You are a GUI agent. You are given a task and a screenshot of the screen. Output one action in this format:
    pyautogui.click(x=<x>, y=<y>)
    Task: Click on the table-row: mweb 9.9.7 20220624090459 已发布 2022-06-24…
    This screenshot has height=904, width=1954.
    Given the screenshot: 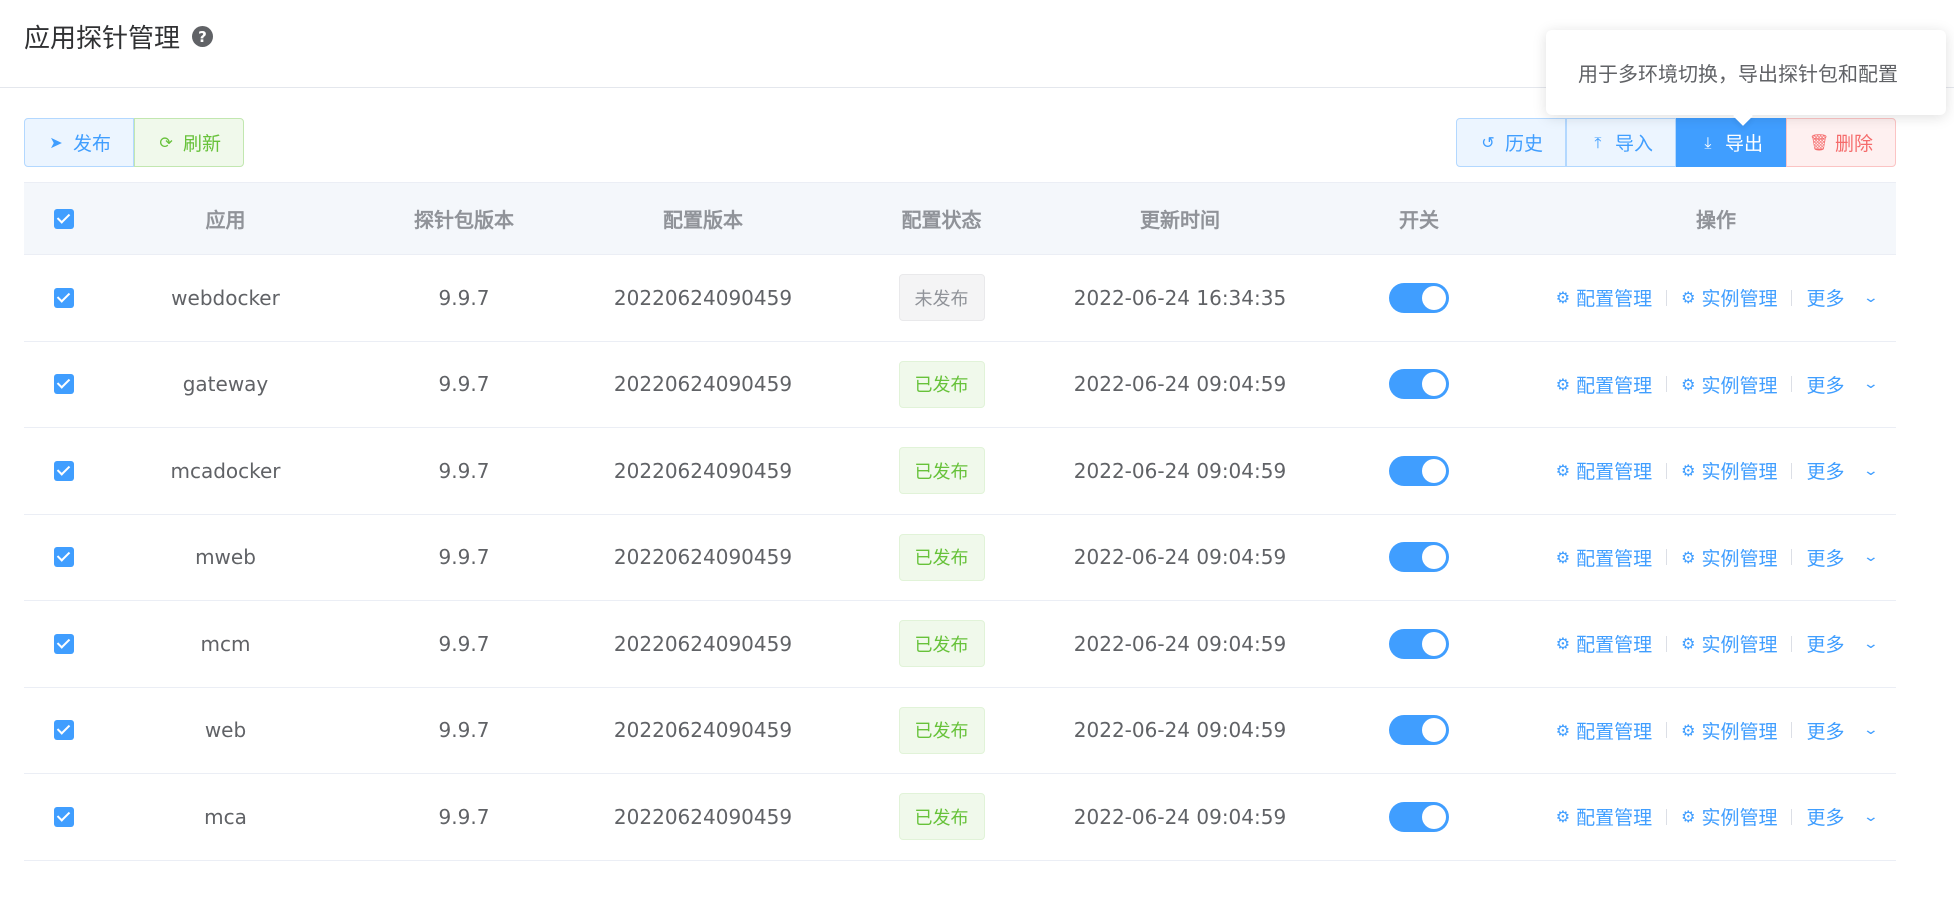 What is the action you would take?
    pyautogui.click(x=960, y=558)
    